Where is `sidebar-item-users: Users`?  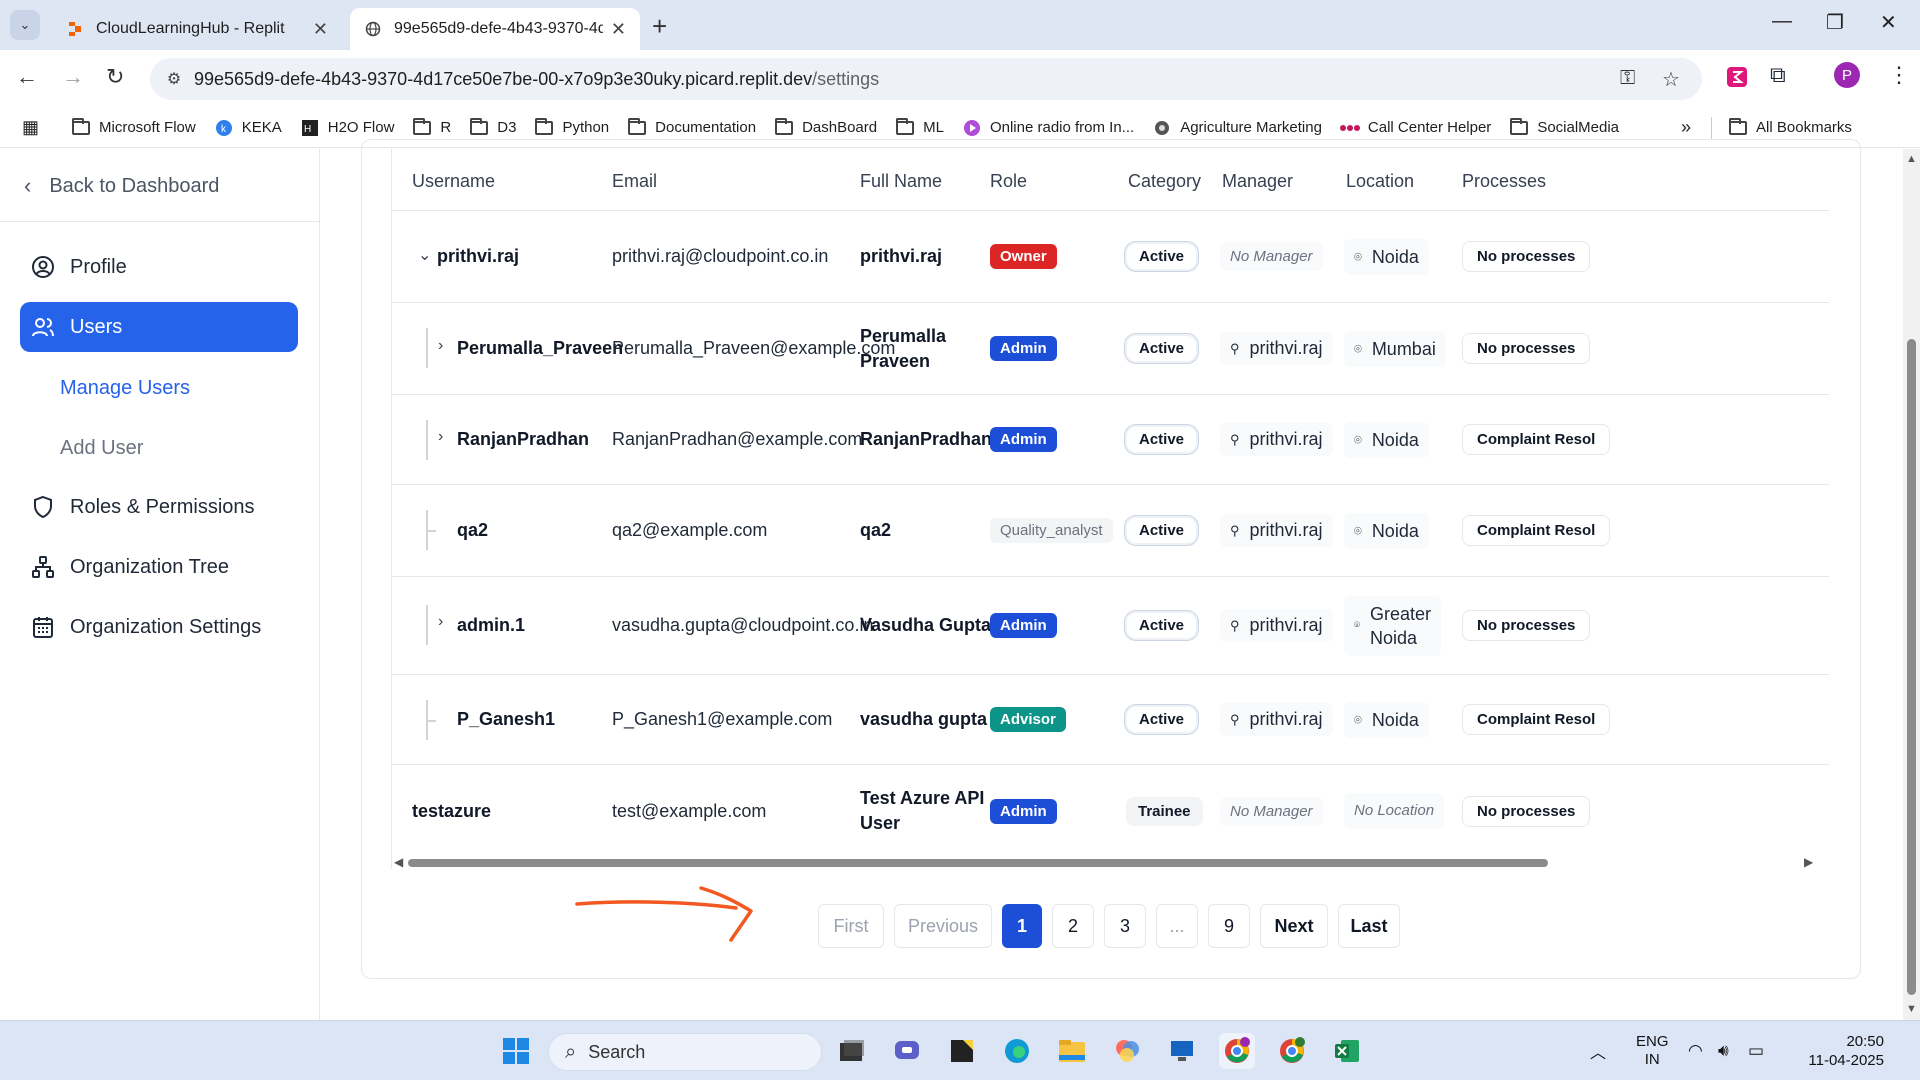 sidebar-item-users: Users is located at coordinates (159, 327).